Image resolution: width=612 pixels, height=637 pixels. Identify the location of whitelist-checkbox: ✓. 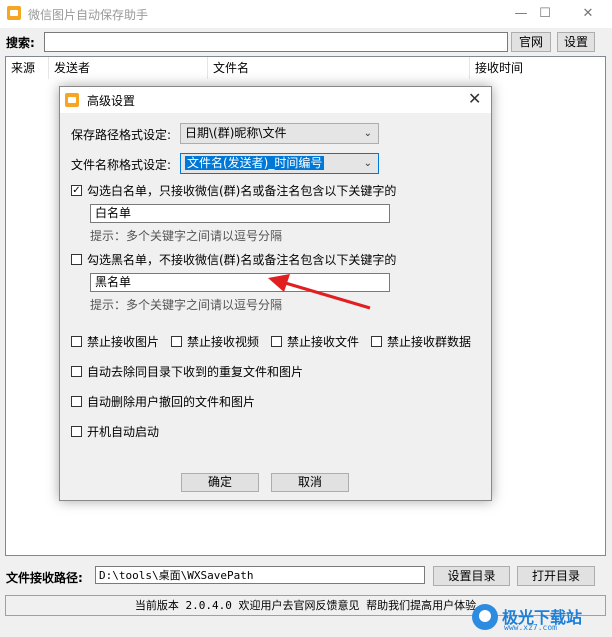
(76, 190).